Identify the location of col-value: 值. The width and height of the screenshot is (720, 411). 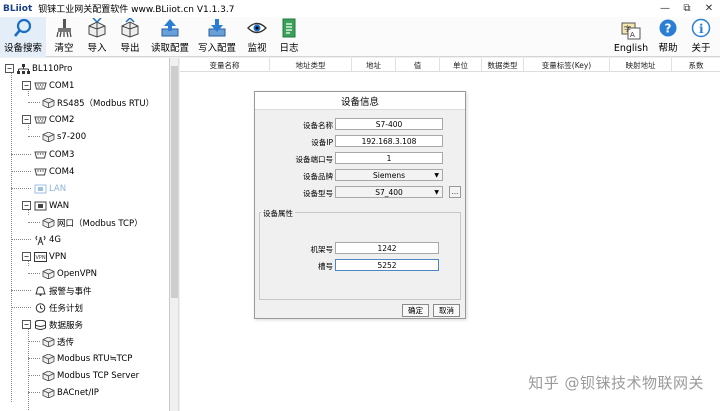
(418, 65).